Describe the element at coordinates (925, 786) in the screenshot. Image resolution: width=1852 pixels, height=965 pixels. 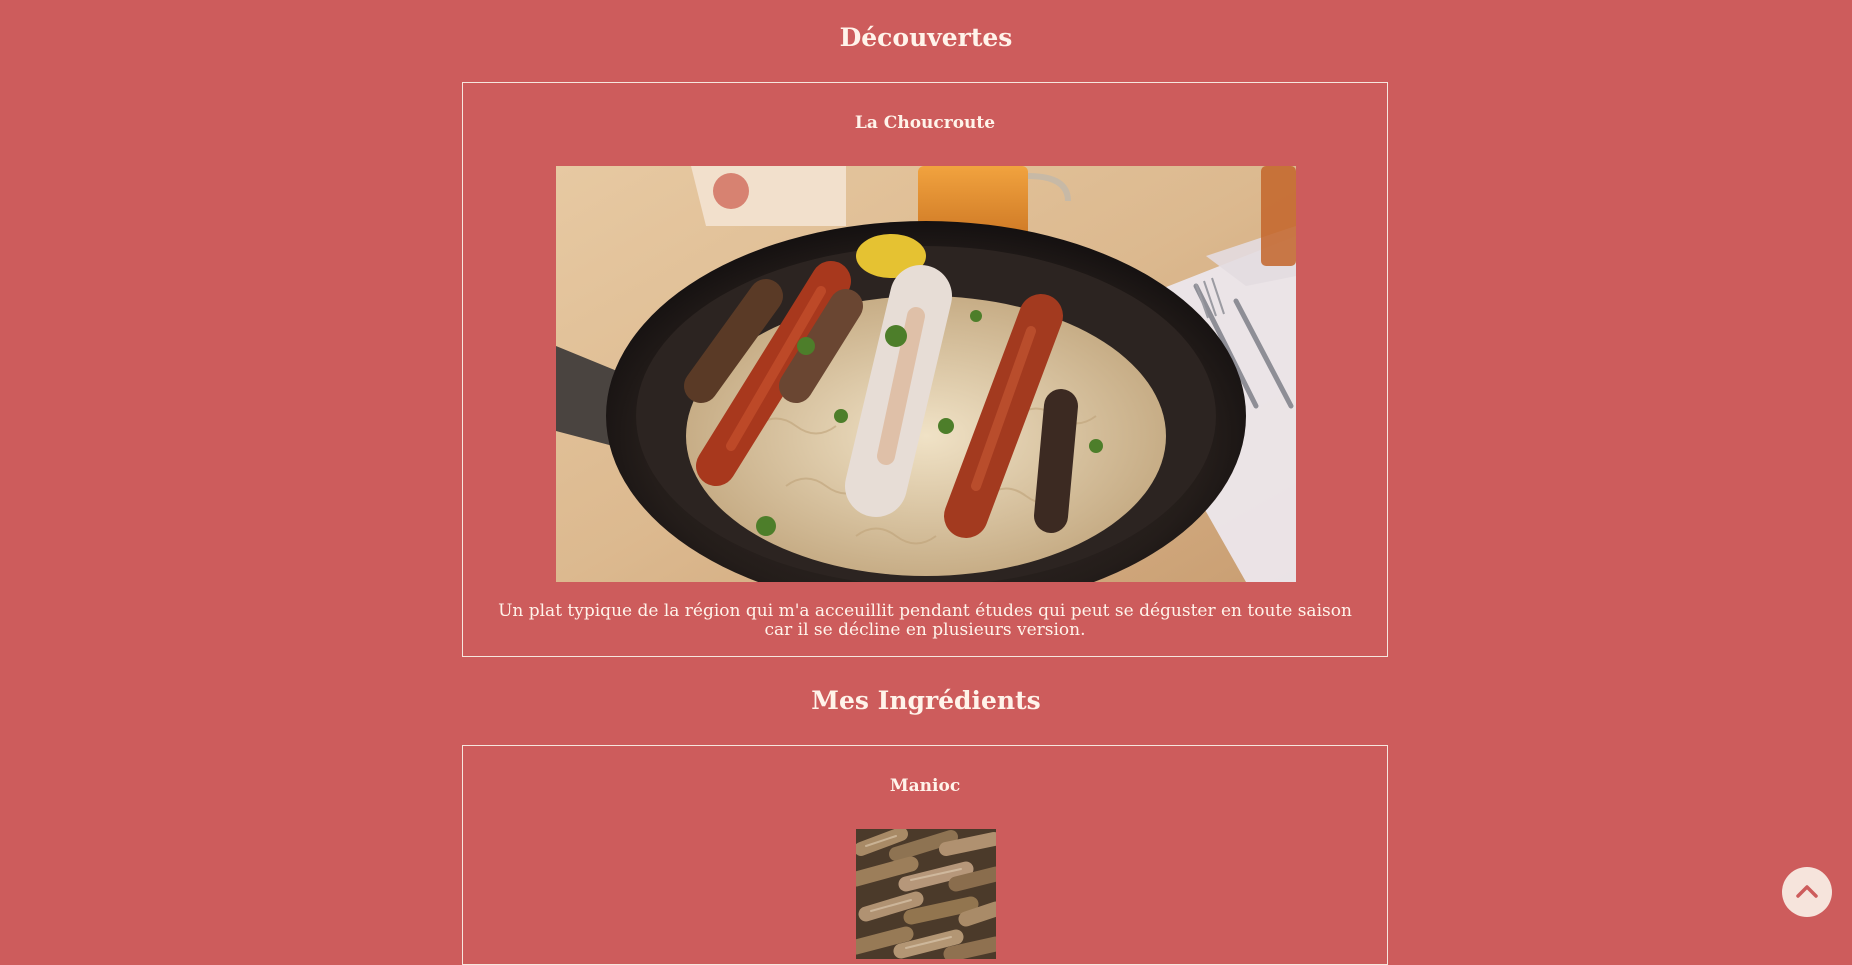
I see `card-title-manioc: Manioc` at that location.